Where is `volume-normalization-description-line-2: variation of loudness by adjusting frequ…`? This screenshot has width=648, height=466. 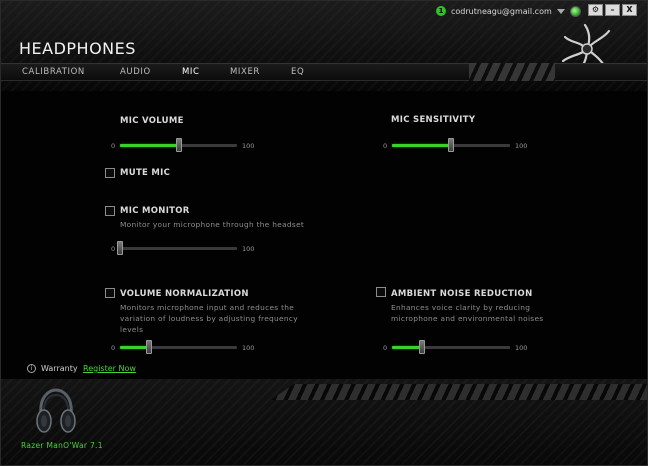
volume-normalization-description-line-2: variation of loudness by adjusting frequ… is located at coordinates (209, 318).